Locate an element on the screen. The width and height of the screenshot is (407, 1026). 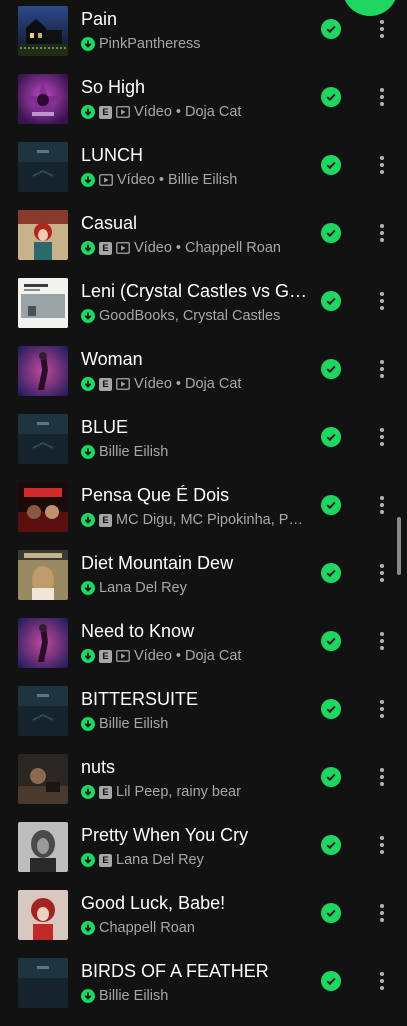
track-artist: PinkPantheress is located at coordinates (150, 44).